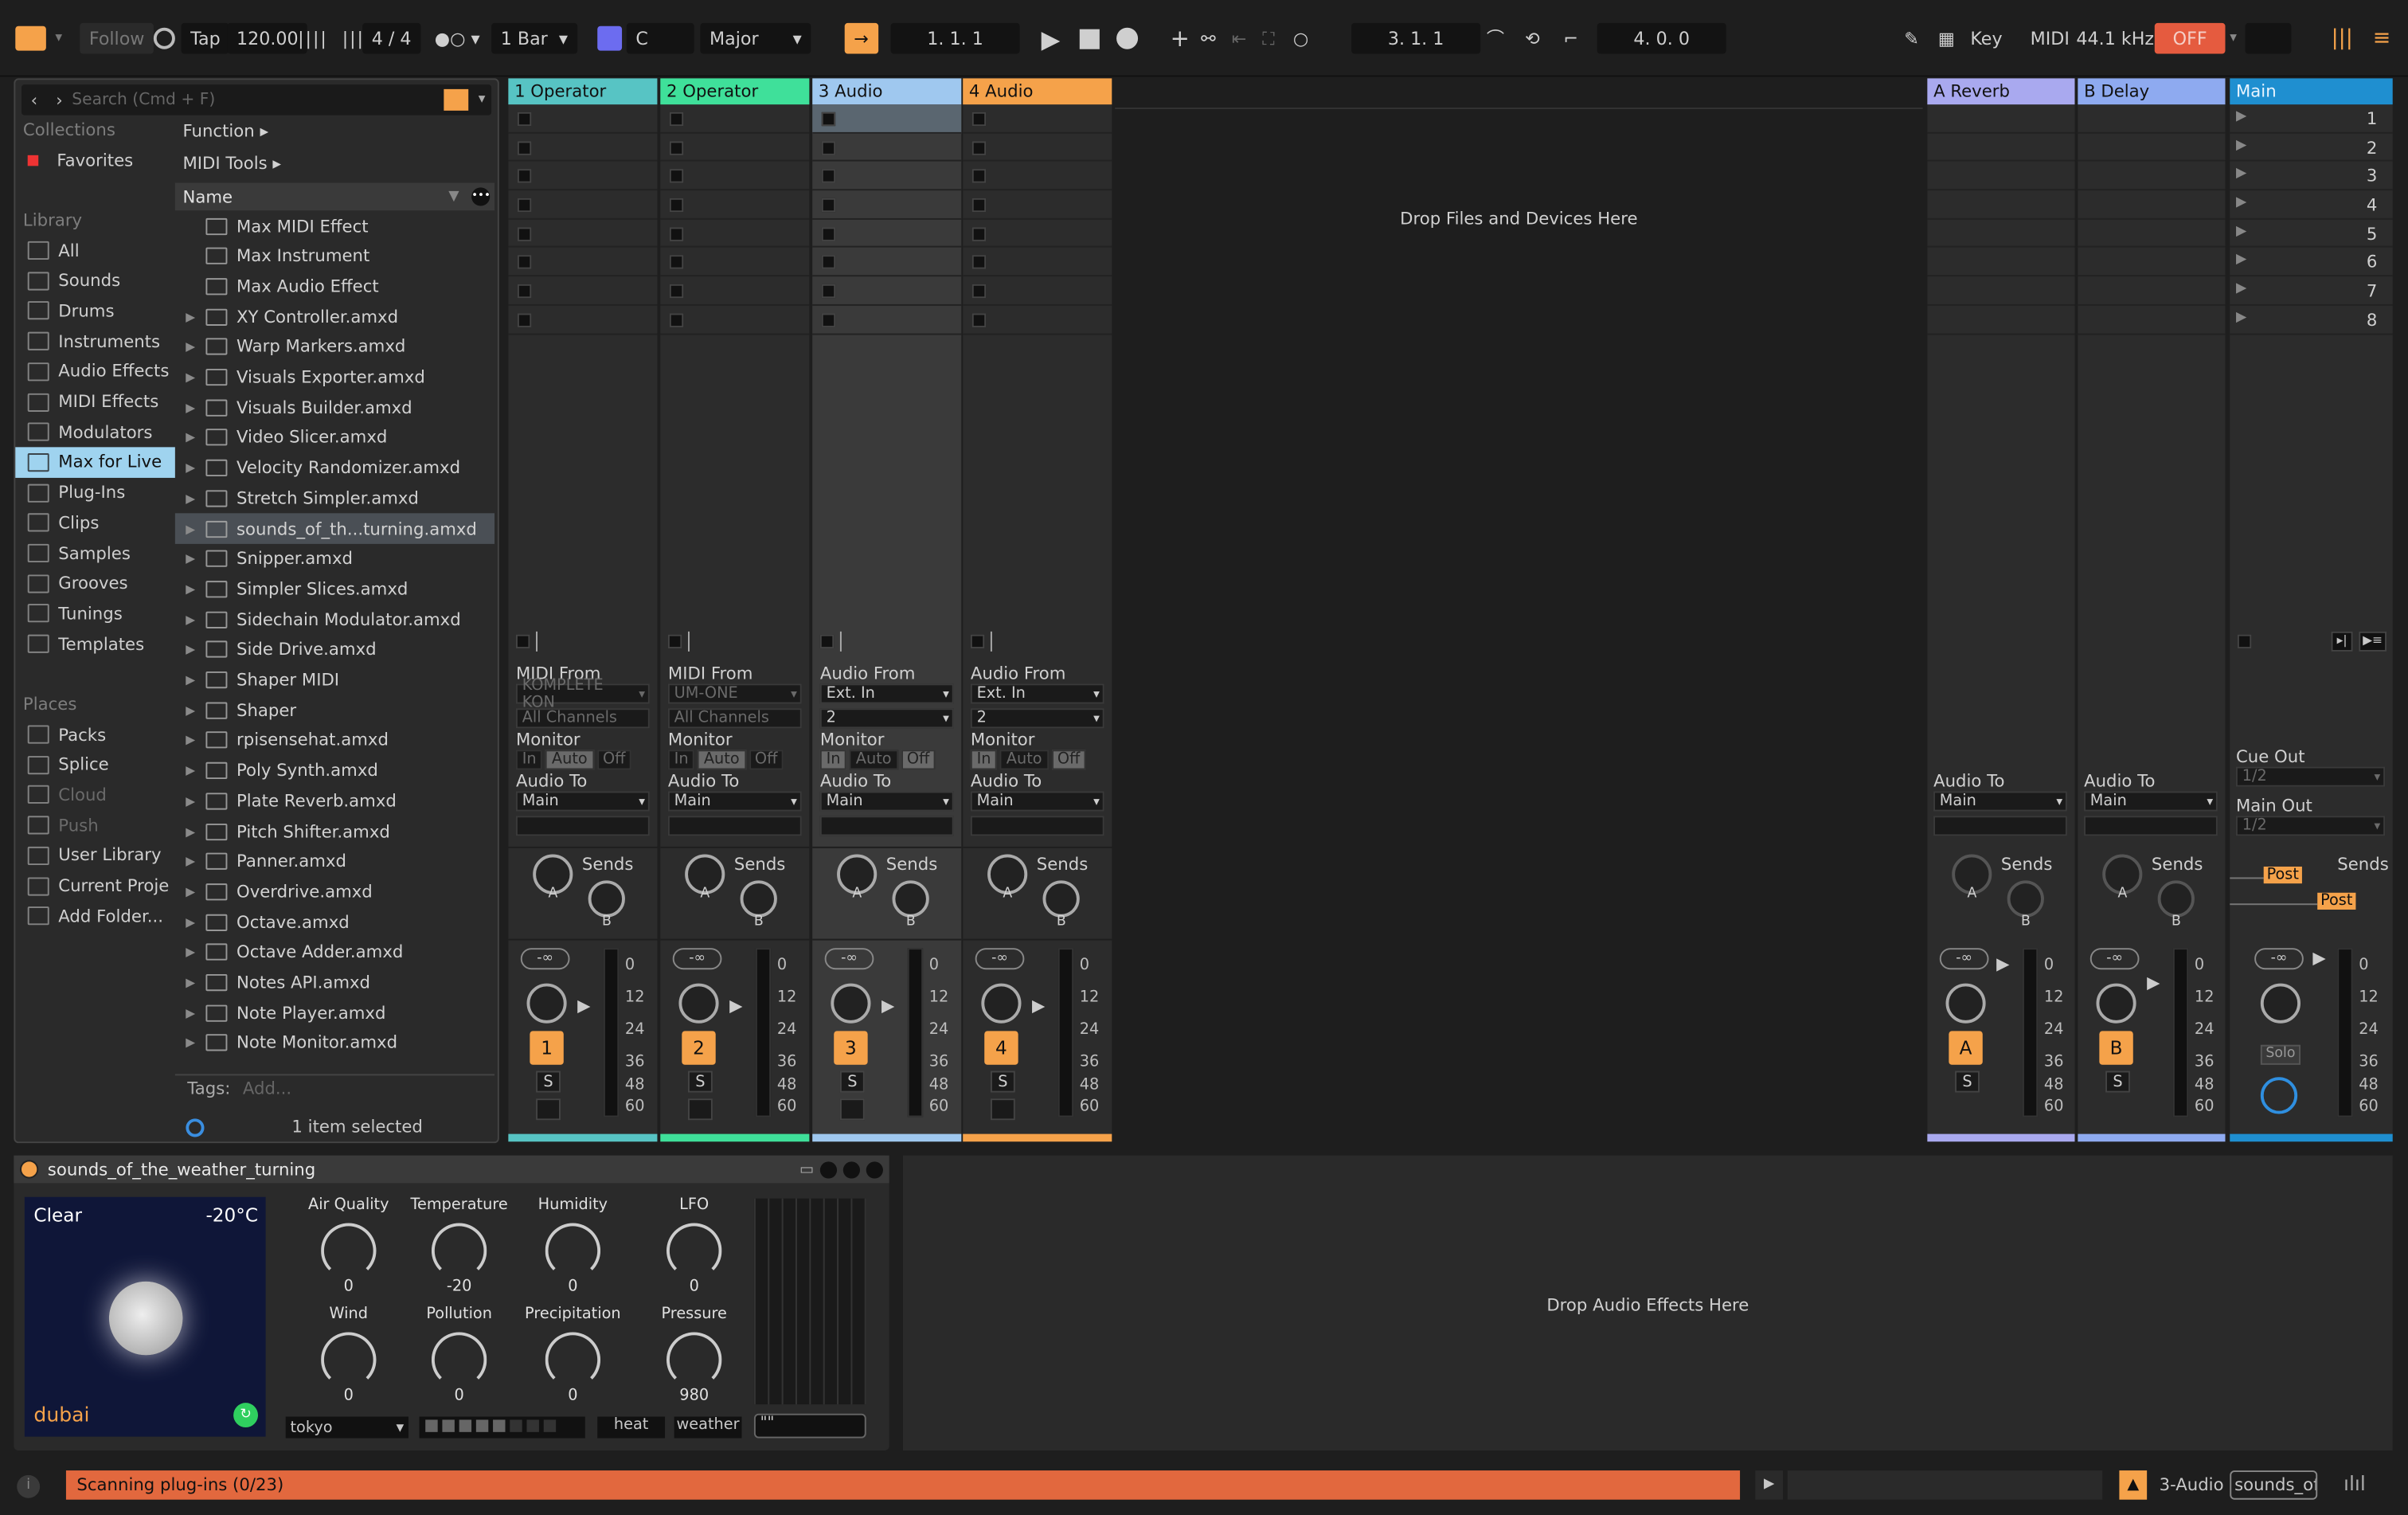 This screenshot has height=1515, width=2408. I want to click on cue-volume-knob, so click(2279, 1095).